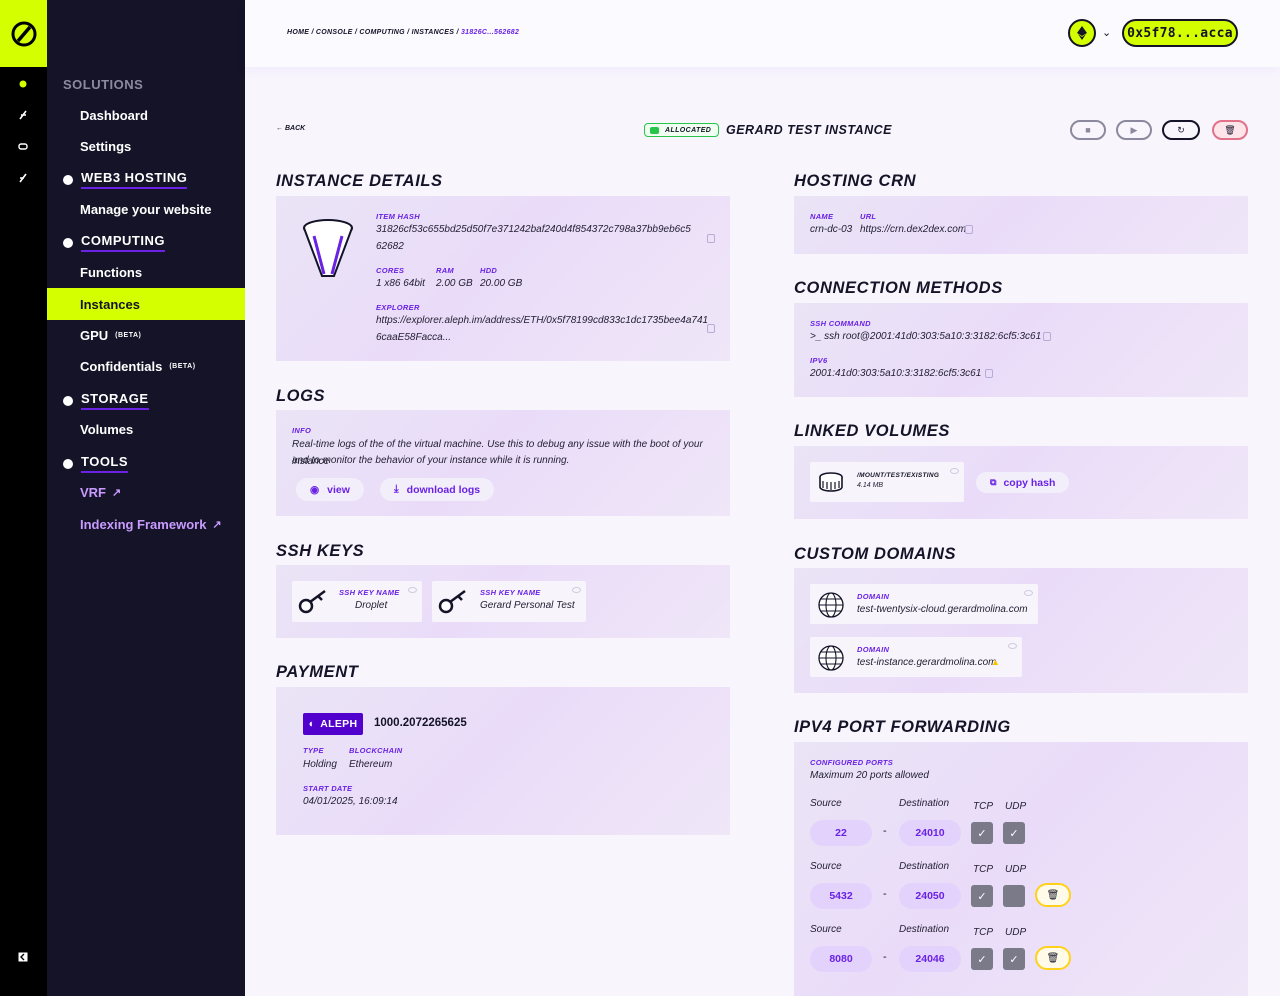 This screenshot has height=996, width=1280. I want to click on sidebar-item-volumes: Volumes, so click(146, 429).